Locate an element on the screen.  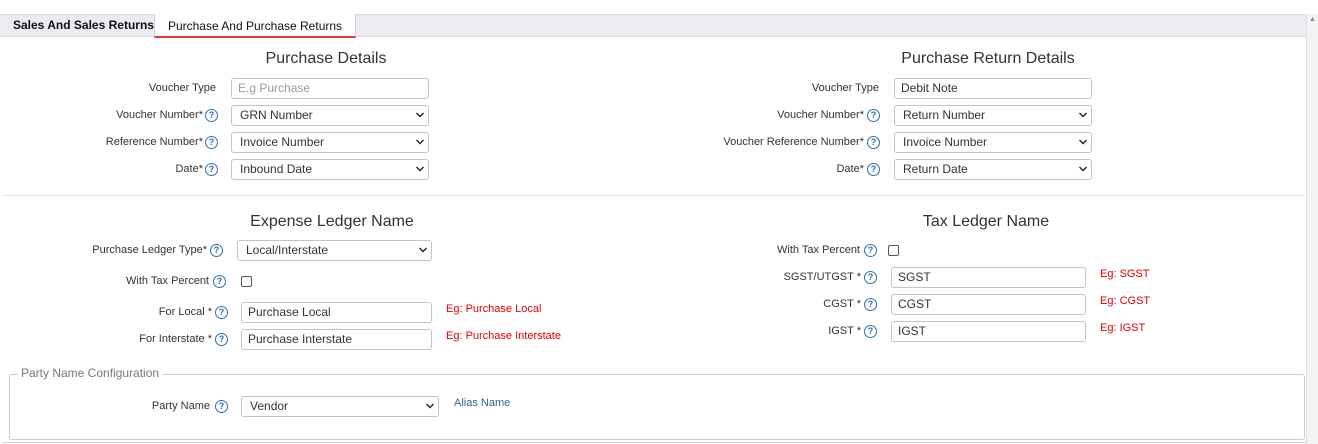
sgst-input: SGST is located at coordinates (988, 277).